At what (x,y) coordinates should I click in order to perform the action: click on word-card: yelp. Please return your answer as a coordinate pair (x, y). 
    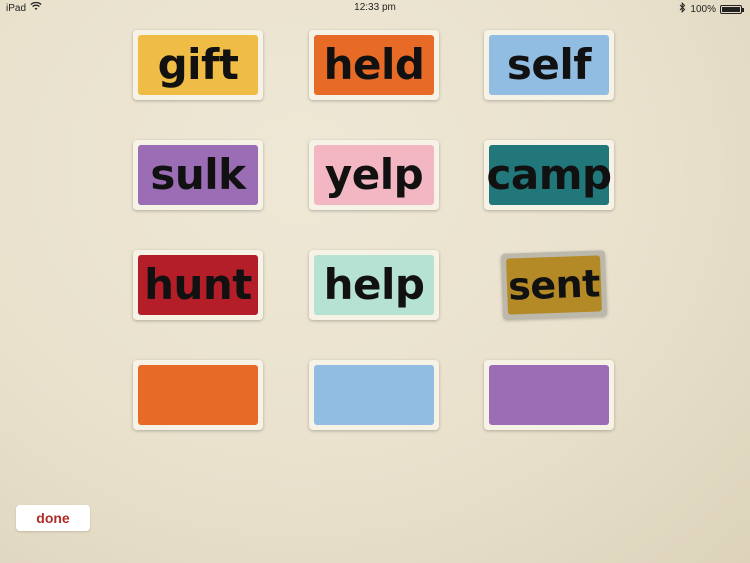
    Looking at the image, I should click on (374, 175).